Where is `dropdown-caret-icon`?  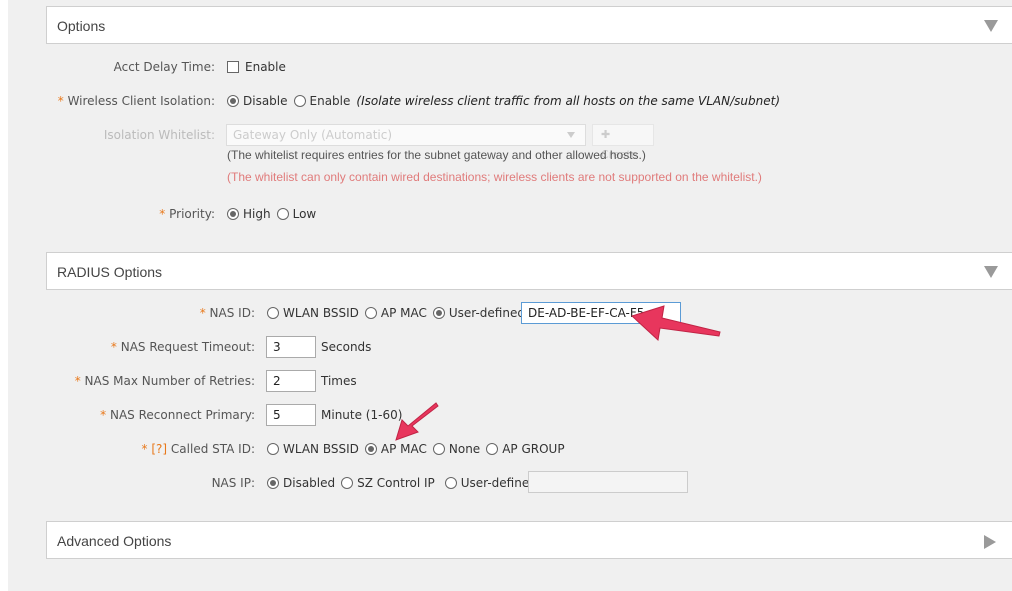 dropdown-caret-icon is located at coordinates (571, 135).